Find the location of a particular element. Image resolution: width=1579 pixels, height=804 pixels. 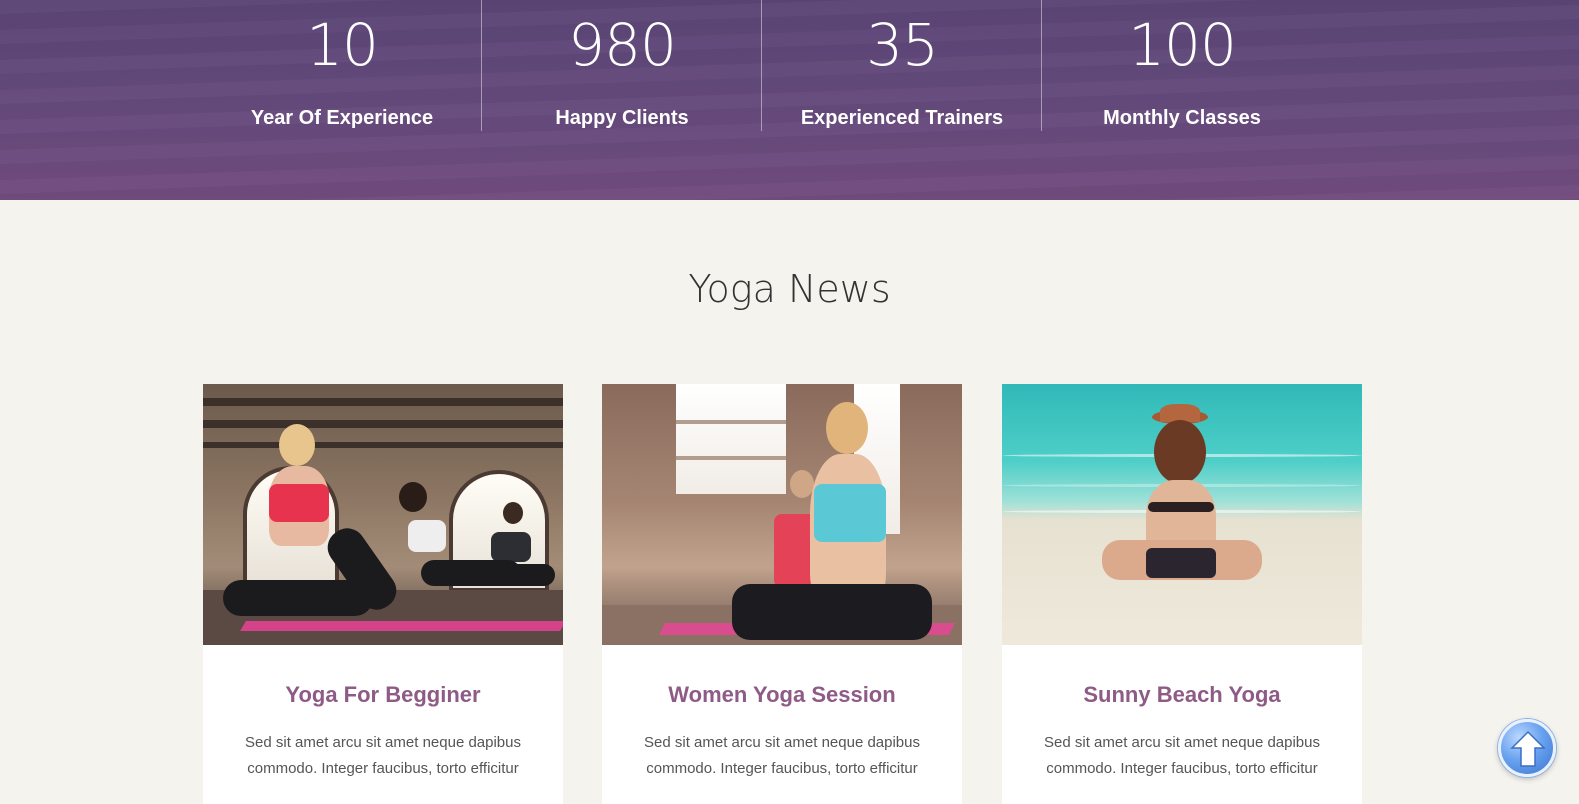

stat-monthly-classes: 100 Monthly Classes is located at coordinates (1182, 100).